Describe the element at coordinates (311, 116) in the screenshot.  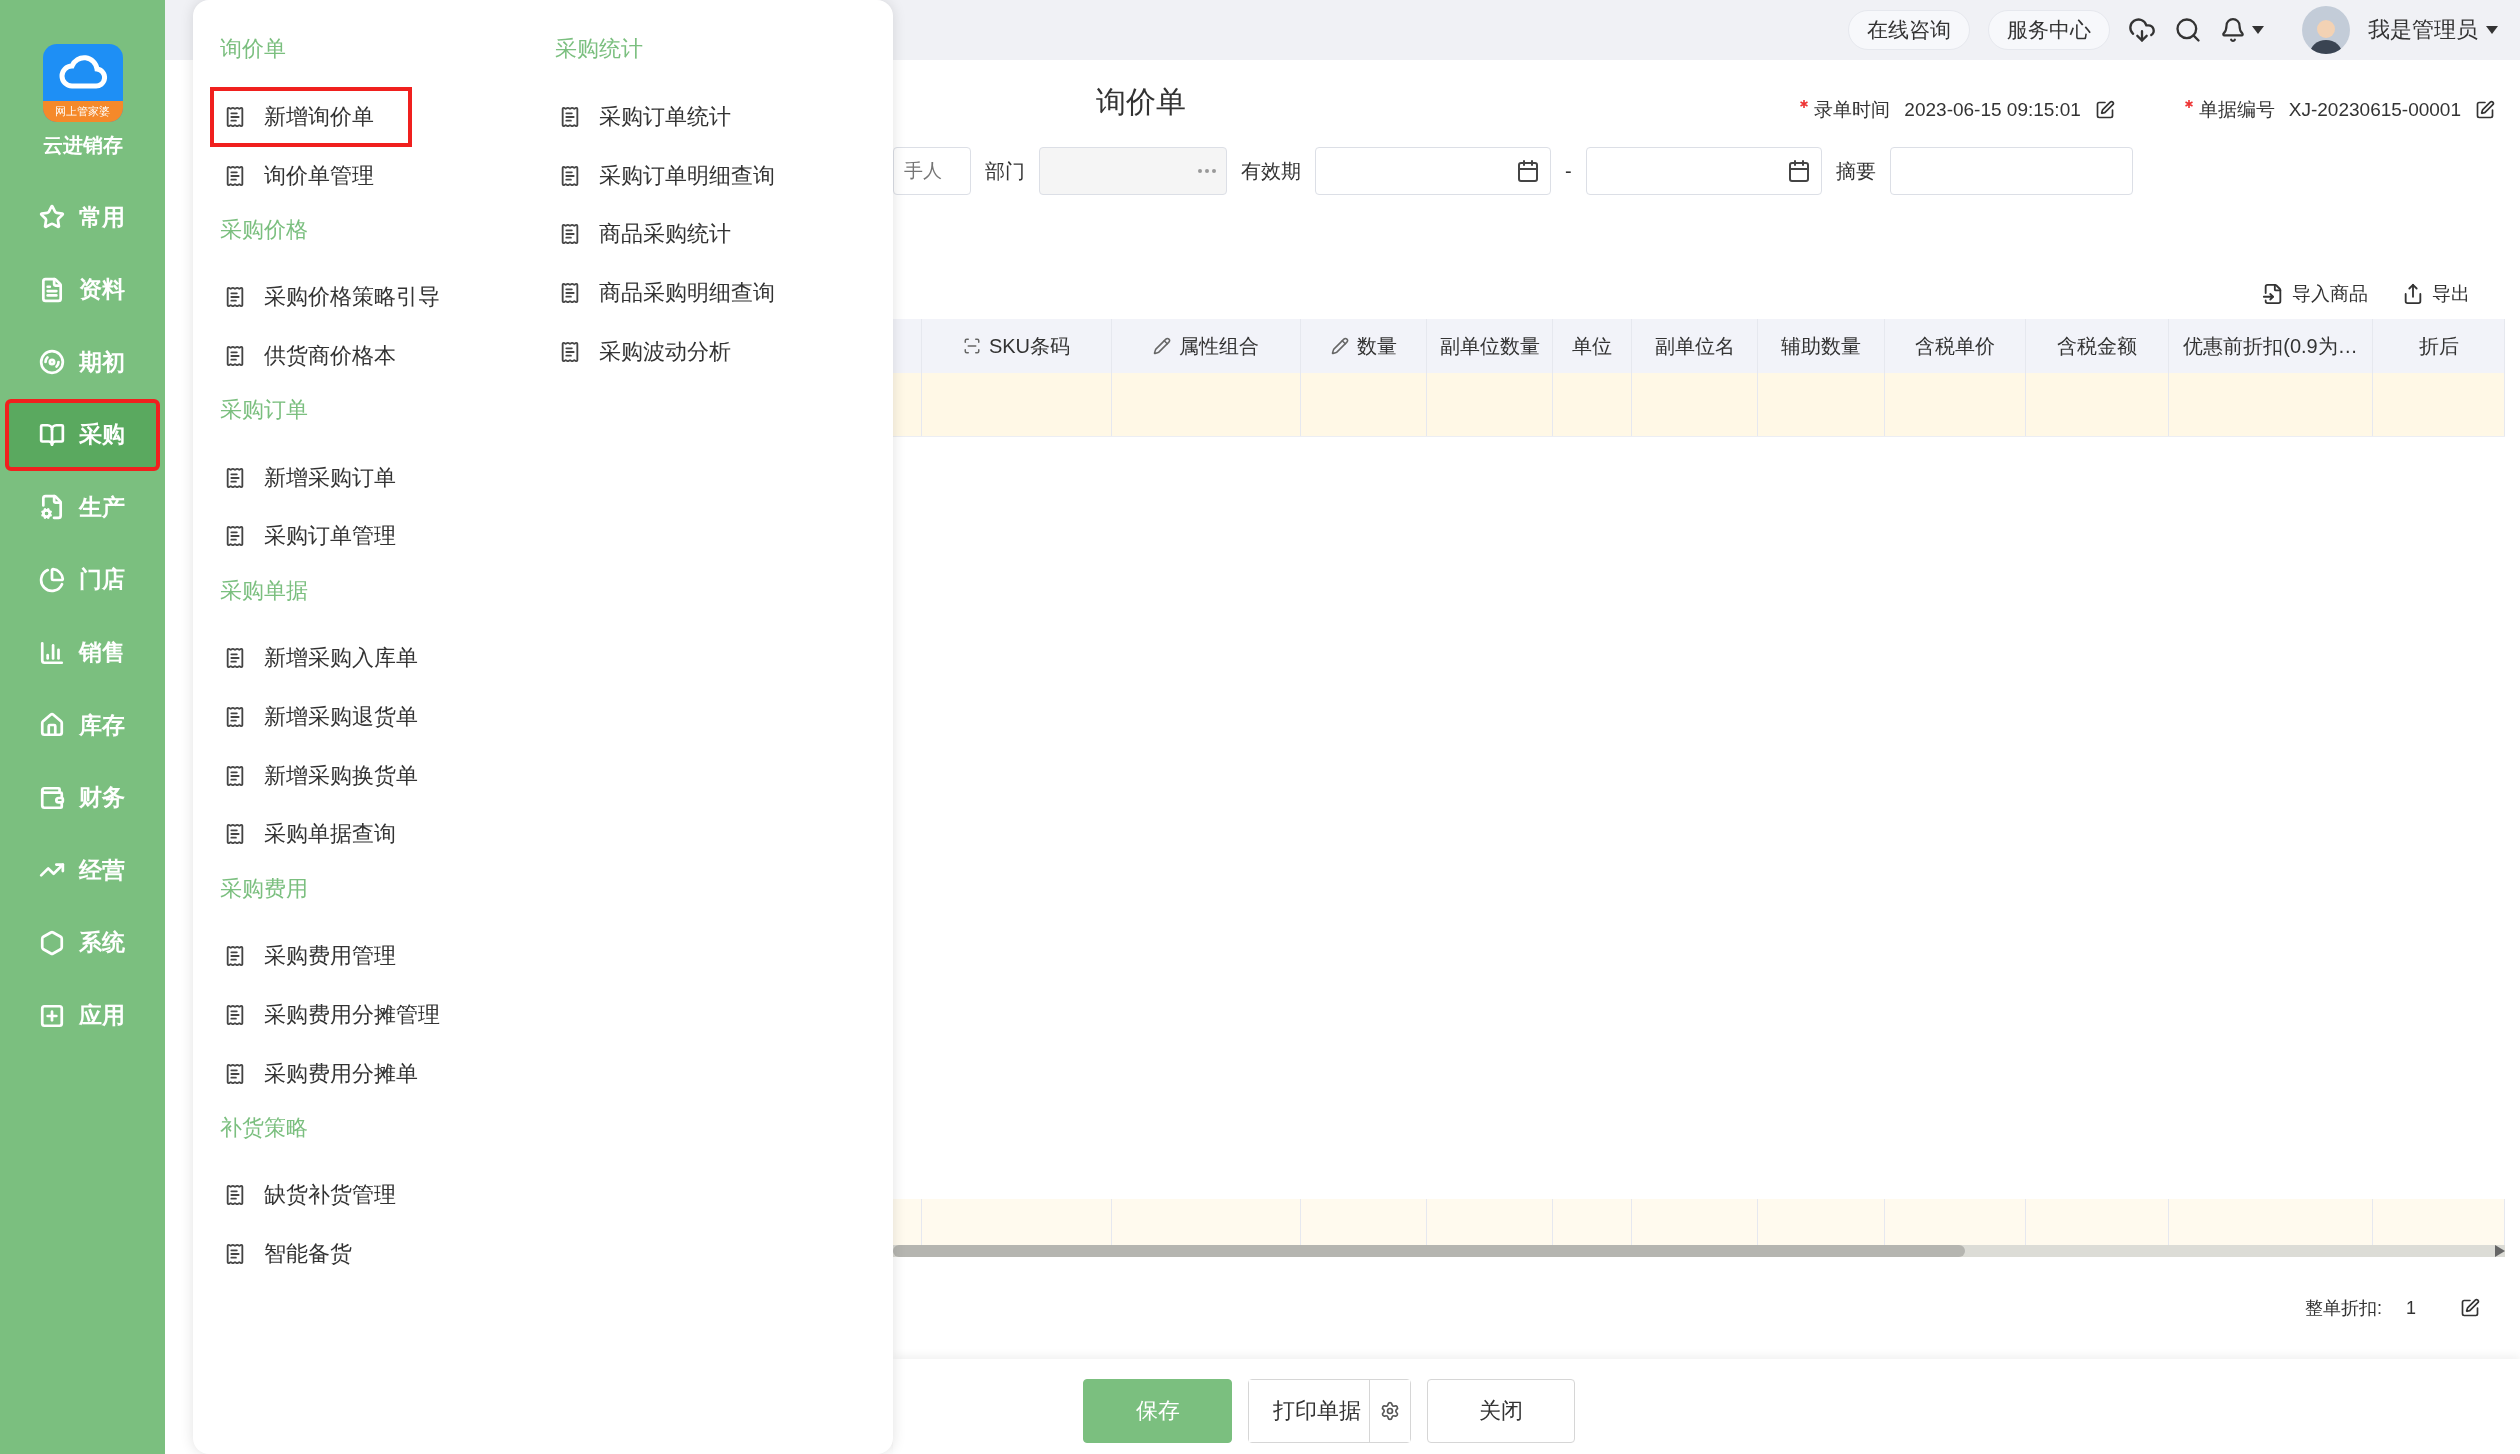
I see `menu-item: 新增询价单` at that location.